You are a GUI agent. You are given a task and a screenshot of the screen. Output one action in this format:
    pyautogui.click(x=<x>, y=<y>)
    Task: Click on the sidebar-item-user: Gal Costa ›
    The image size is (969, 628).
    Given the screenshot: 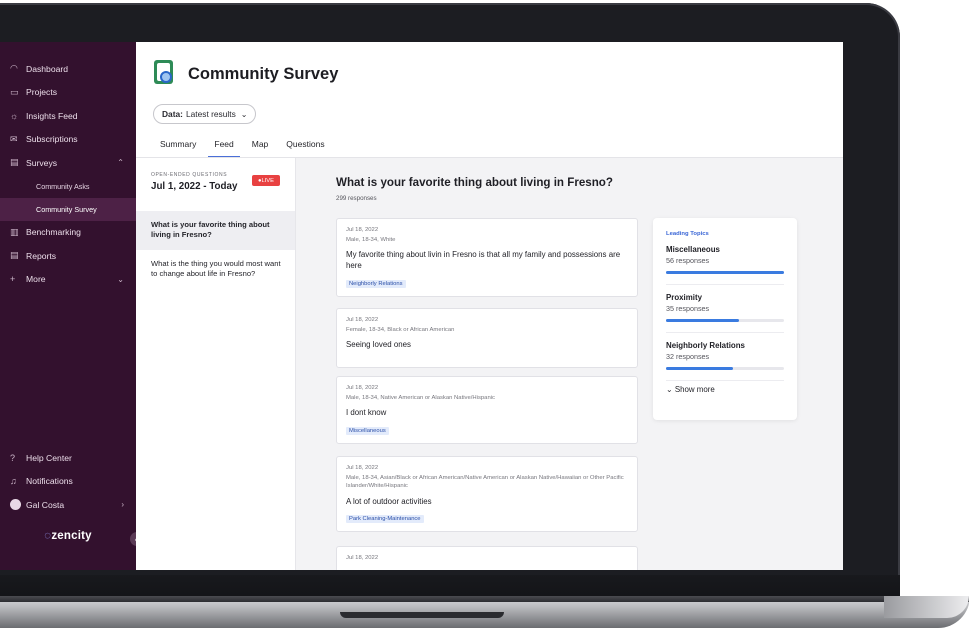 What is the action you would take?
    pyautogui.click(x=68, y=505)
    